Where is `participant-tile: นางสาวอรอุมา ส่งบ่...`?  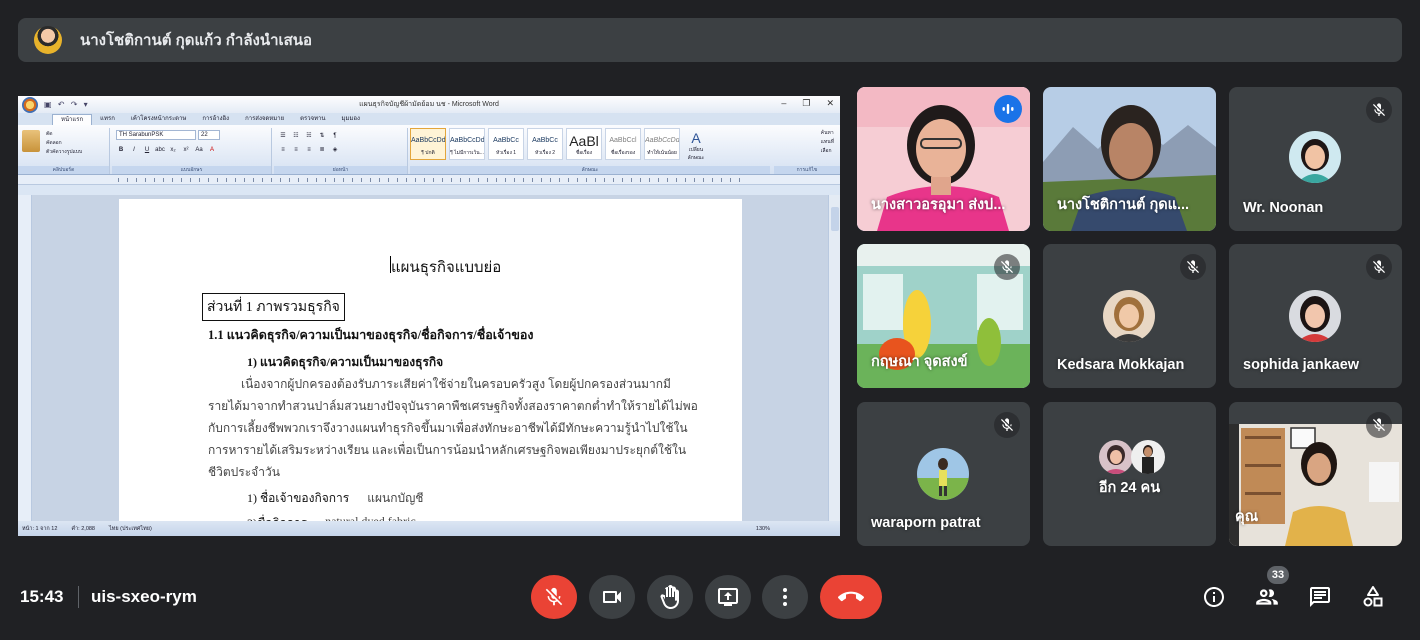
participant-tile: นางสาวอรอุมา ส่งบ่... is located at coordinates (943, 159).